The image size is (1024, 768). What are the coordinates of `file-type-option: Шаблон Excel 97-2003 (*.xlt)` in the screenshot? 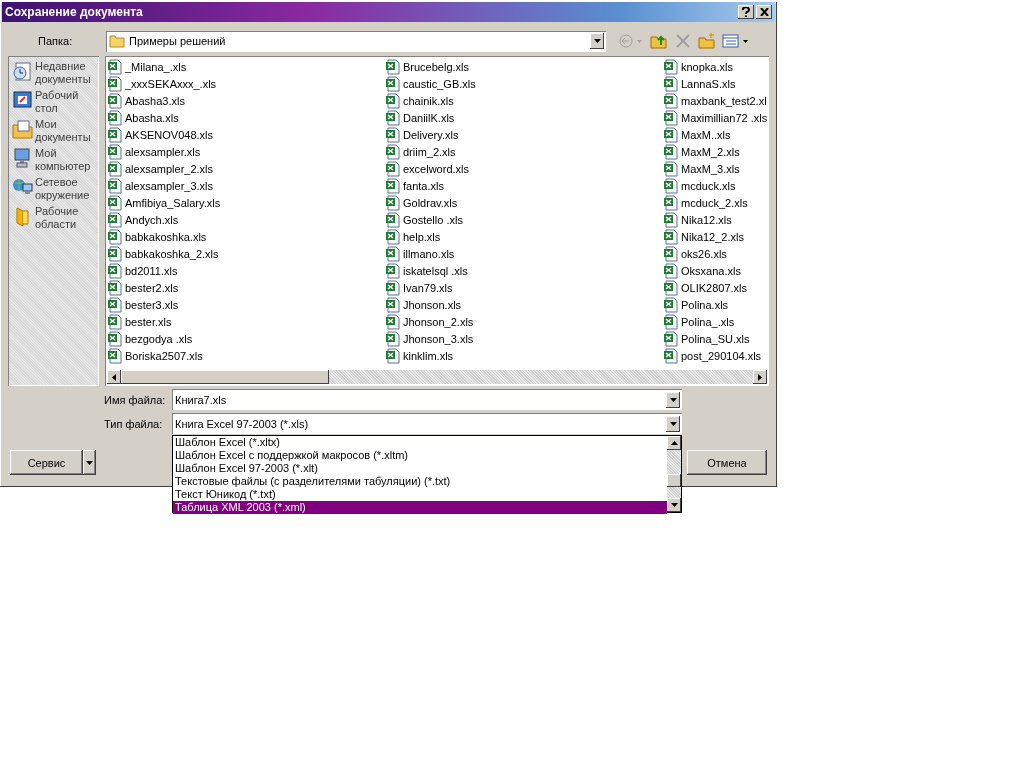 It's located at (420, 468).